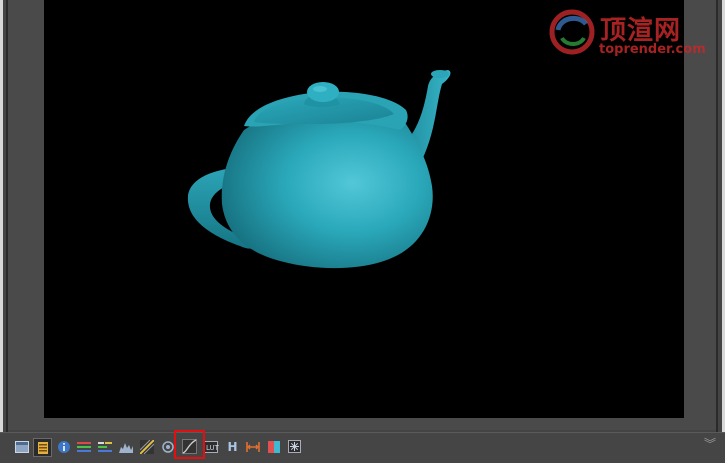  I want to click on gradient-icon, so click(146, 446).